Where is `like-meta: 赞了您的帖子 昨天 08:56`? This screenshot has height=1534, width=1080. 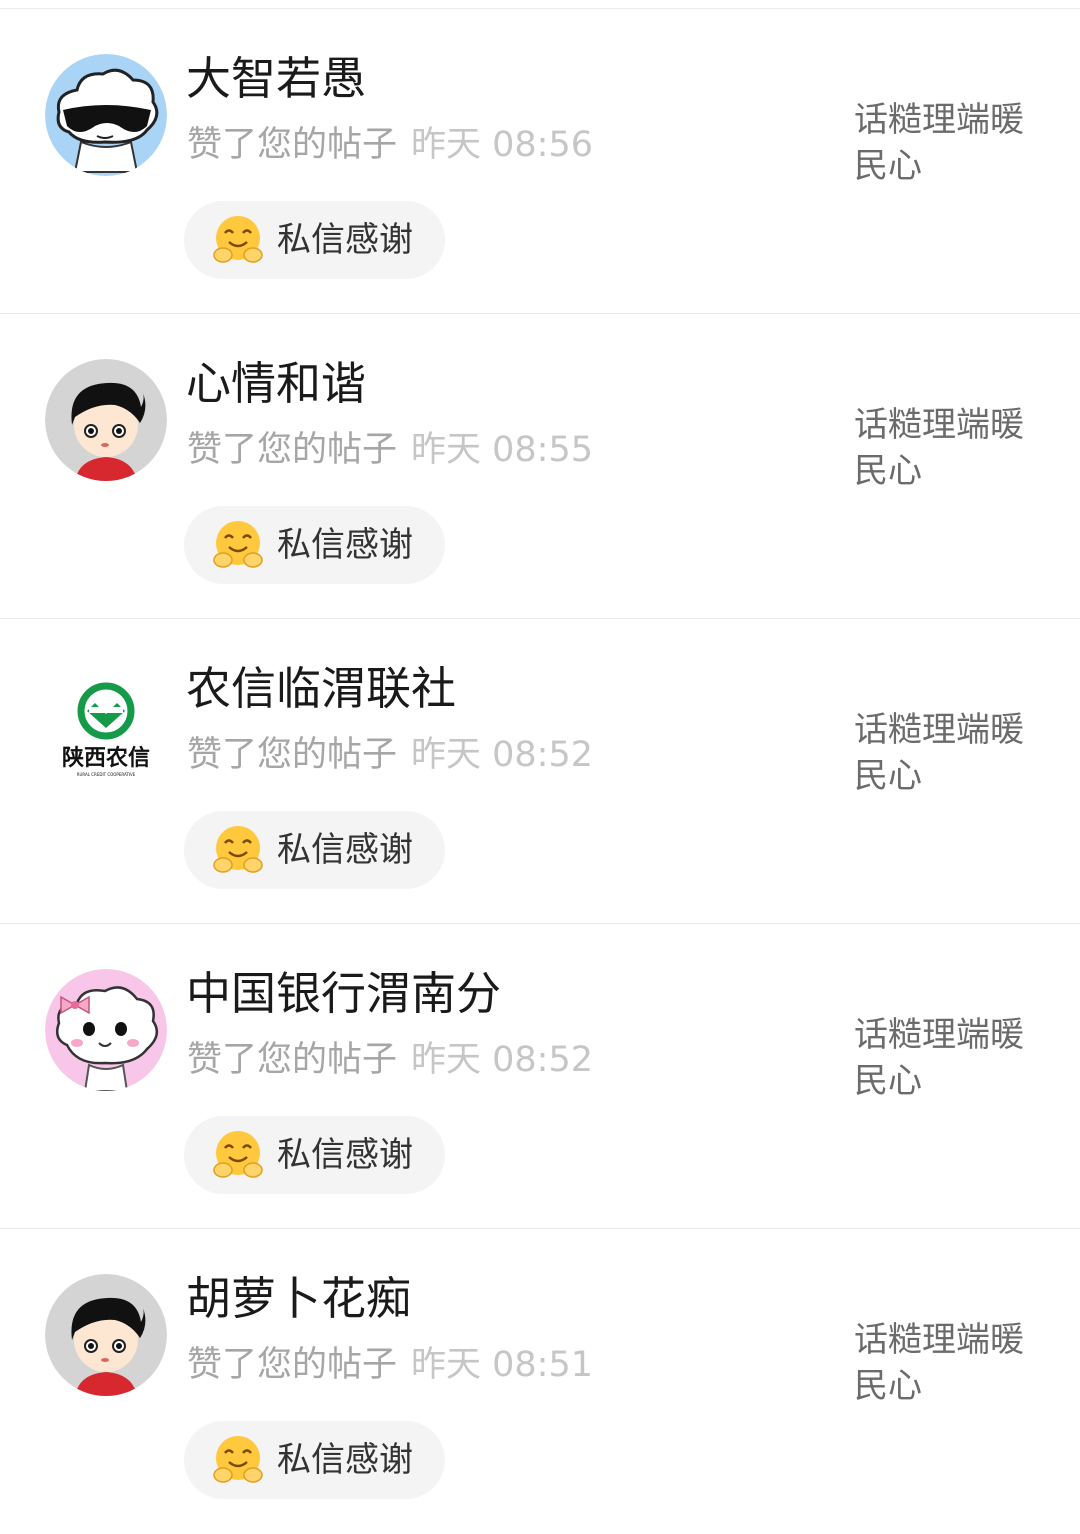
like-meta: 赞了您的帖子 昨天 08:56 is located at coordinates (390, 145).